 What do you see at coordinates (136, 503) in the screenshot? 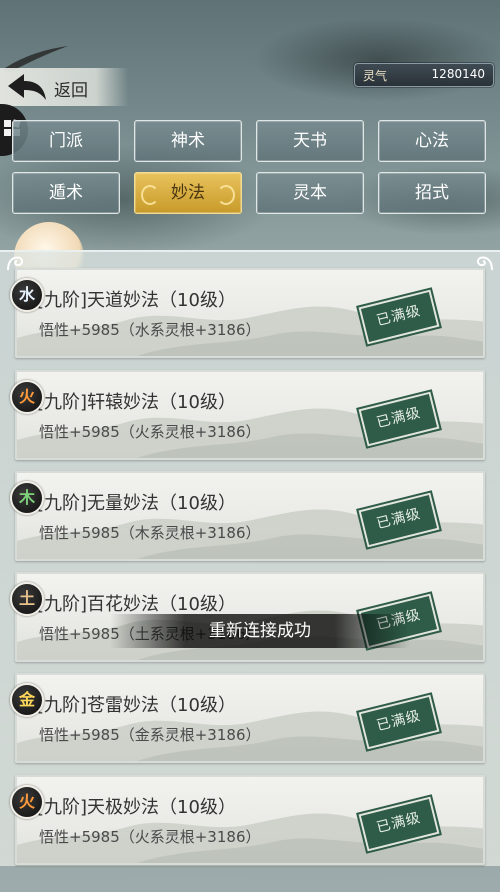
I see `skill-title: [九阶]无量妙法（10级）` at bounding box center [136, 503].